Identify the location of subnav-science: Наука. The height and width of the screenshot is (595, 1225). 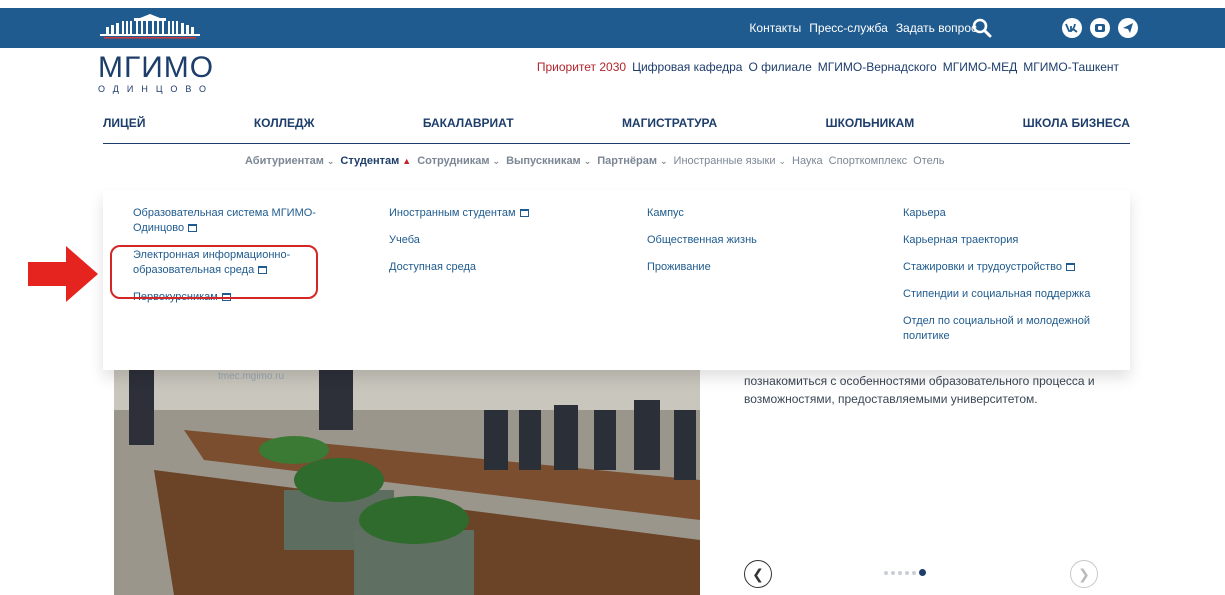
(807, 161).